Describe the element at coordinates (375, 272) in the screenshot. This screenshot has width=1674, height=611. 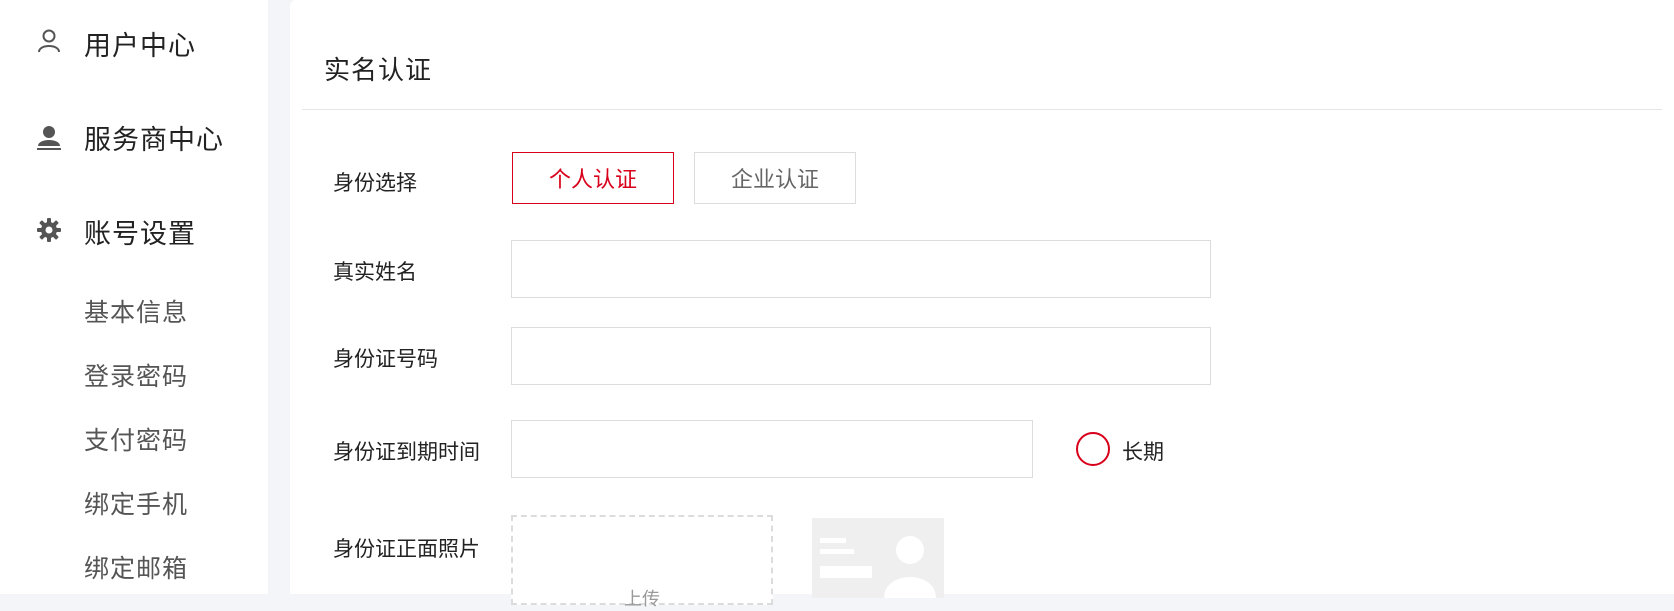
I see `real-name-label: 真实姓名` at that location.